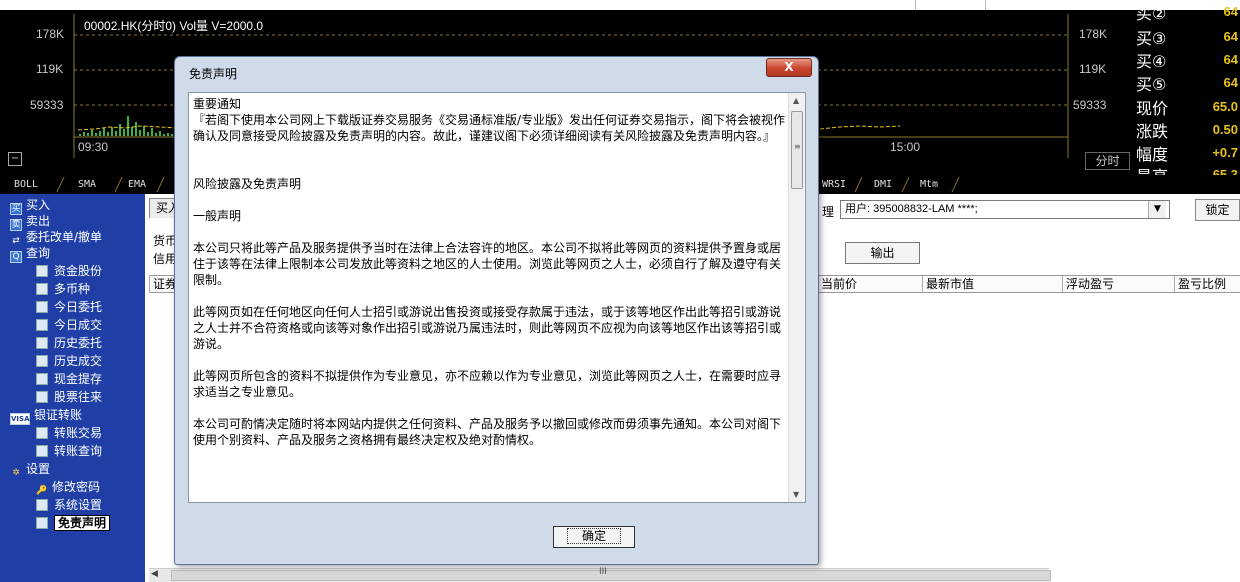 The height and width of the screenshot is (582, 1240). I want to click on sidebar-item-label: 今日委托, so click(78, 307).